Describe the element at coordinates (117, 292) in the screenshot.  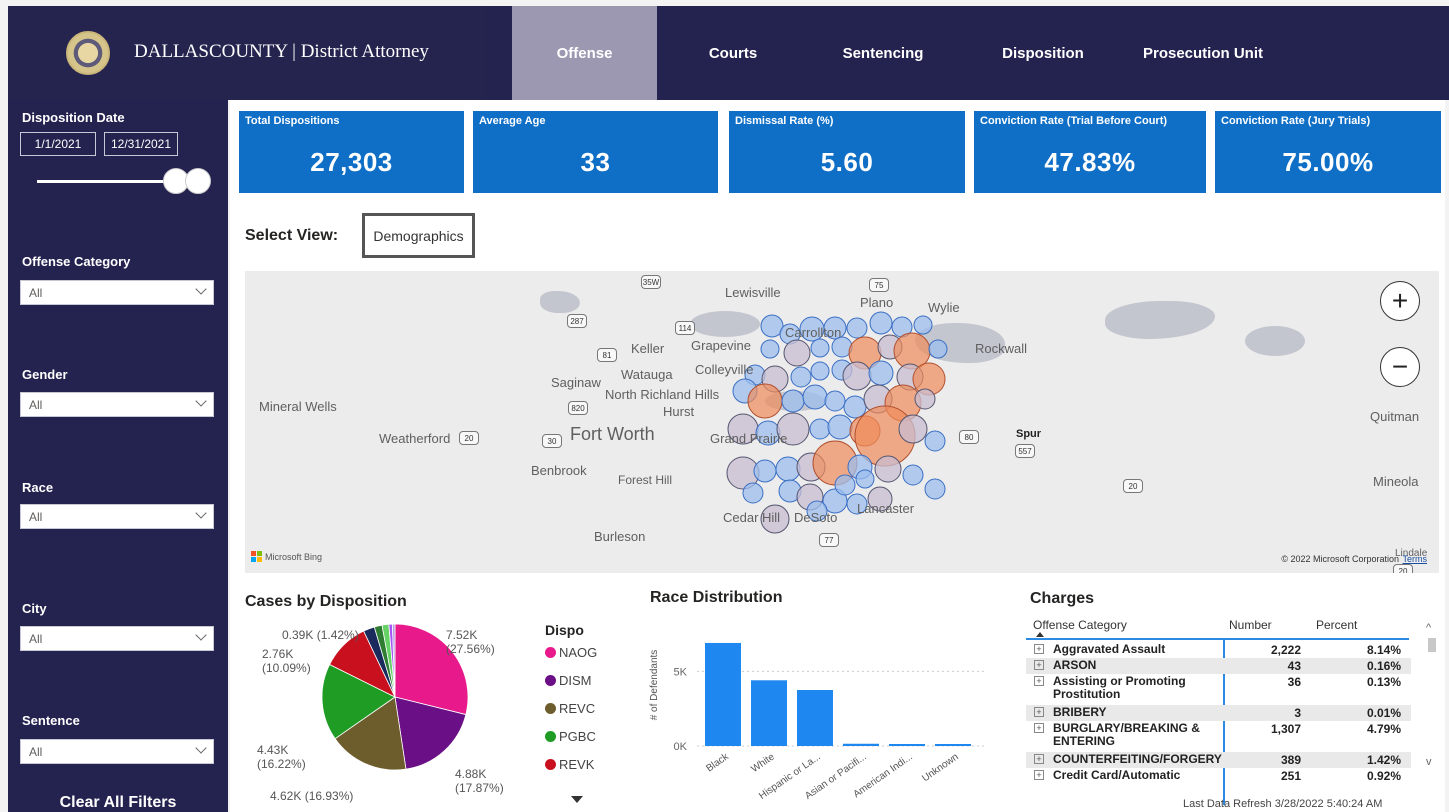
I see `offense-category-dropdown: All` at that location.